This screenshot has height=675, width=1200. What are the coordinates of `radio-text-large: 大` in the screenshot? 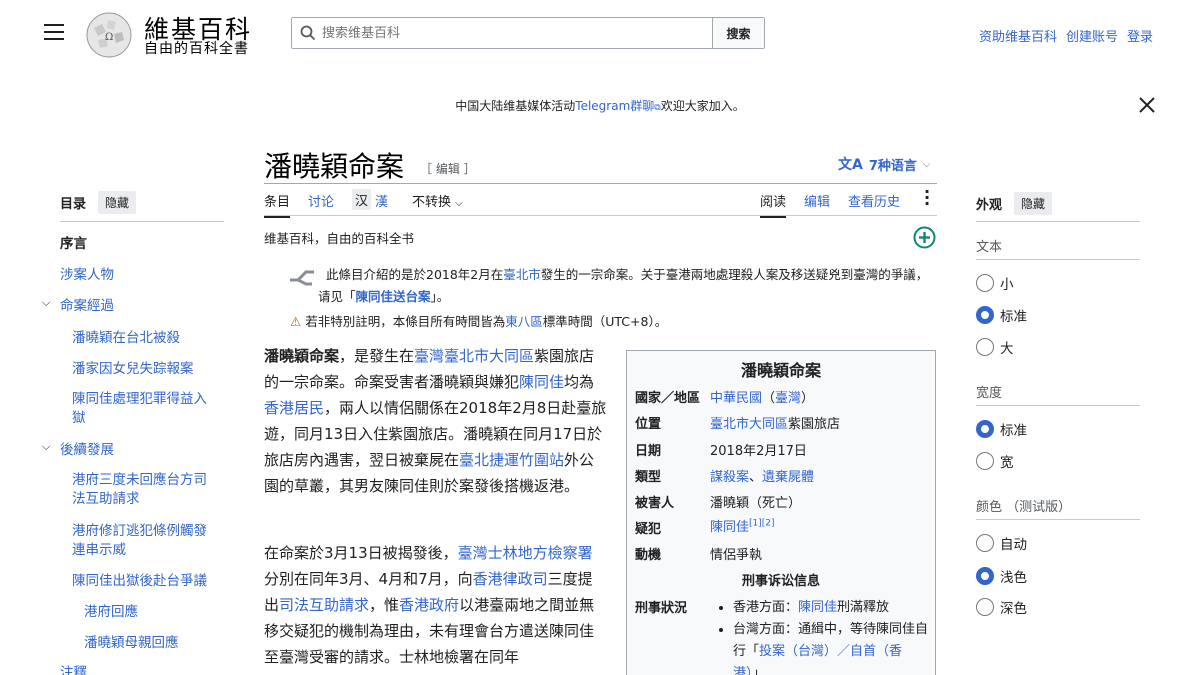 It's located at (995, 347).